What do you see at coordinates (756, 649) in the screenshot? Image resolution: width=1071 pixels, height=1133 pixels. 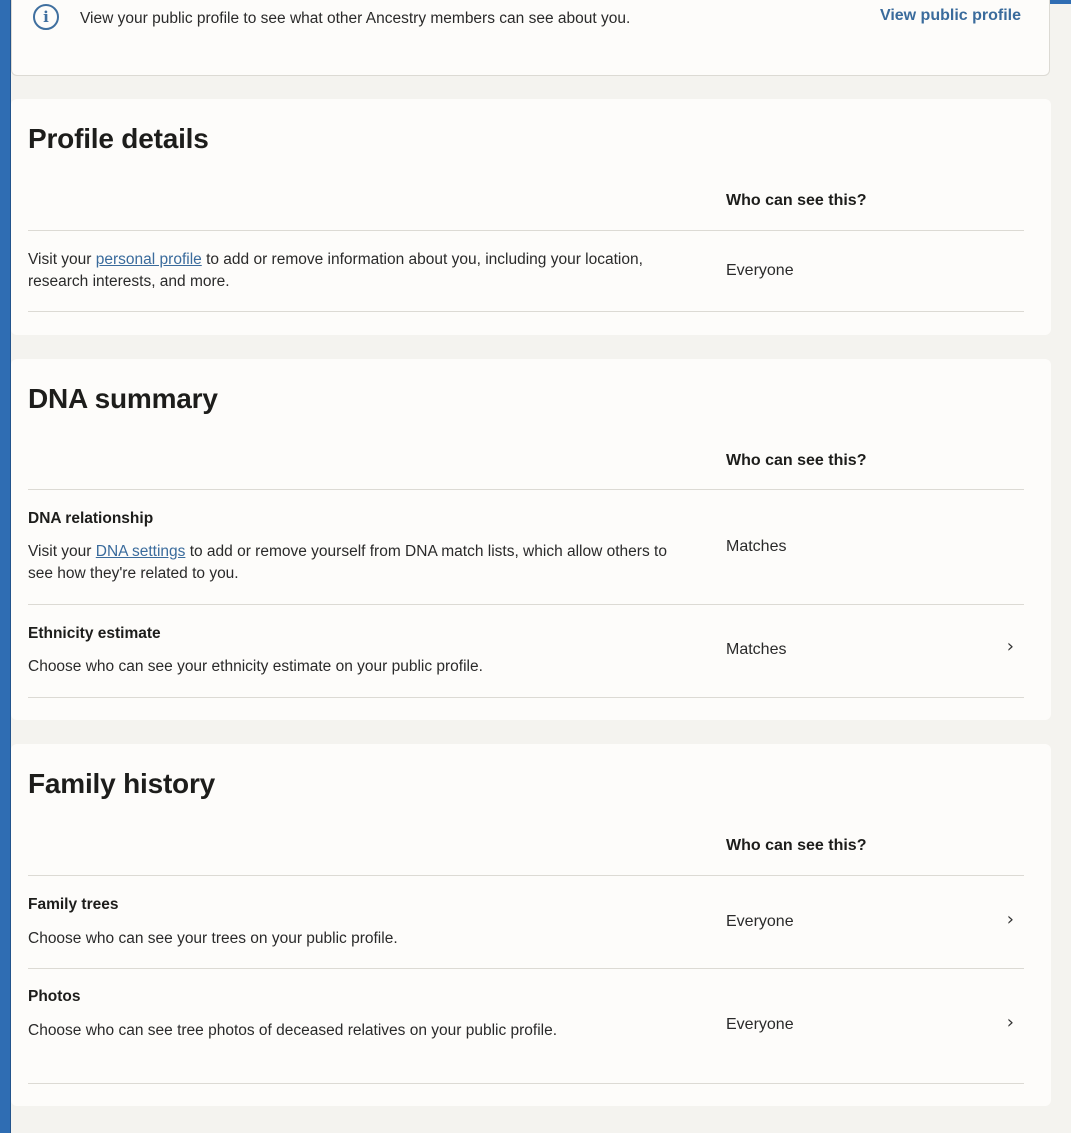 I see `ethnicity-estimate-visibility: Matches` at bounding box center [756, 649].